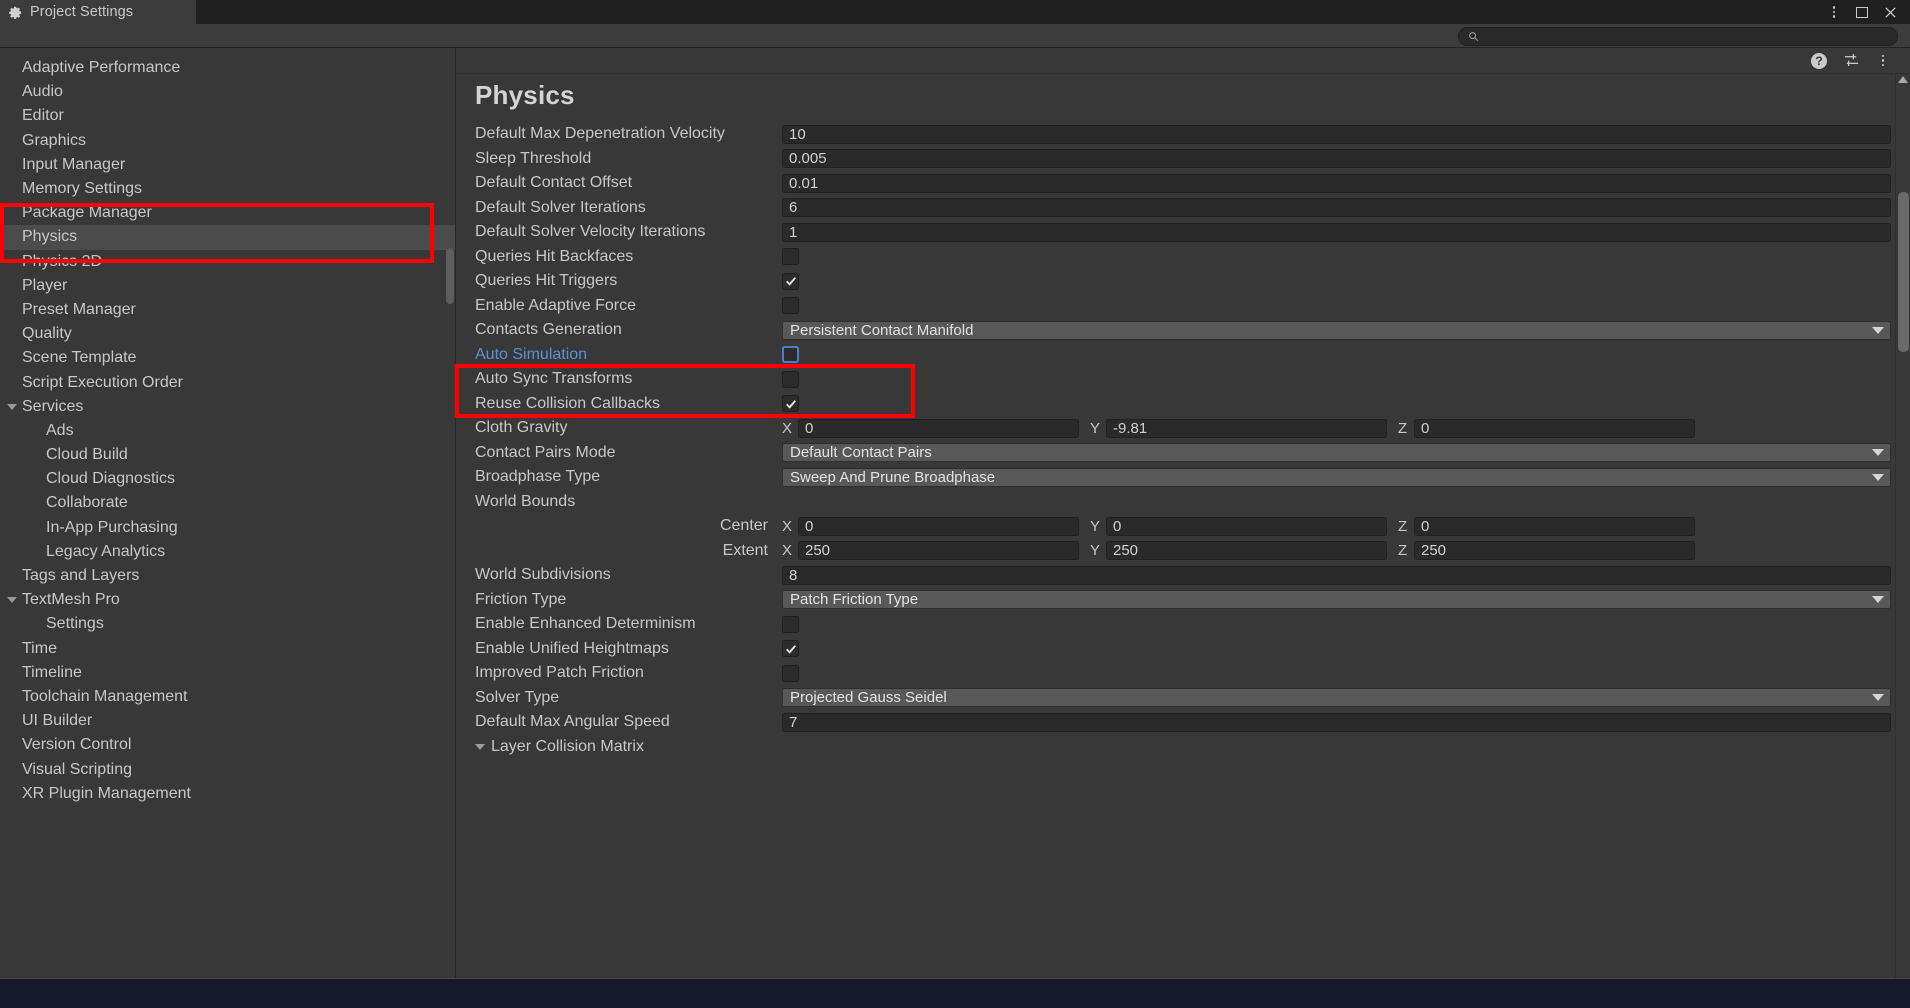 The width and height of the screenshot is (1910, 1008). I want to click on sidebar-item-label: Editor, so click(43, 116).